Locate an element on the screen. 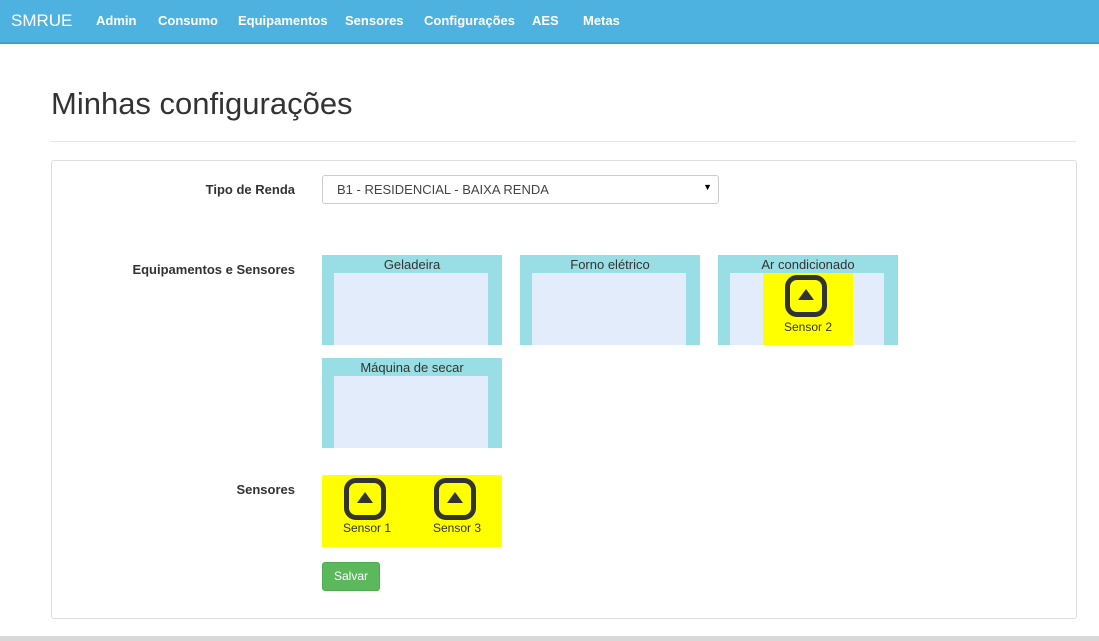 This screenshot has height=641, width=1099. nav-item-consumo: Consumo is located at coordinates (188, 20).